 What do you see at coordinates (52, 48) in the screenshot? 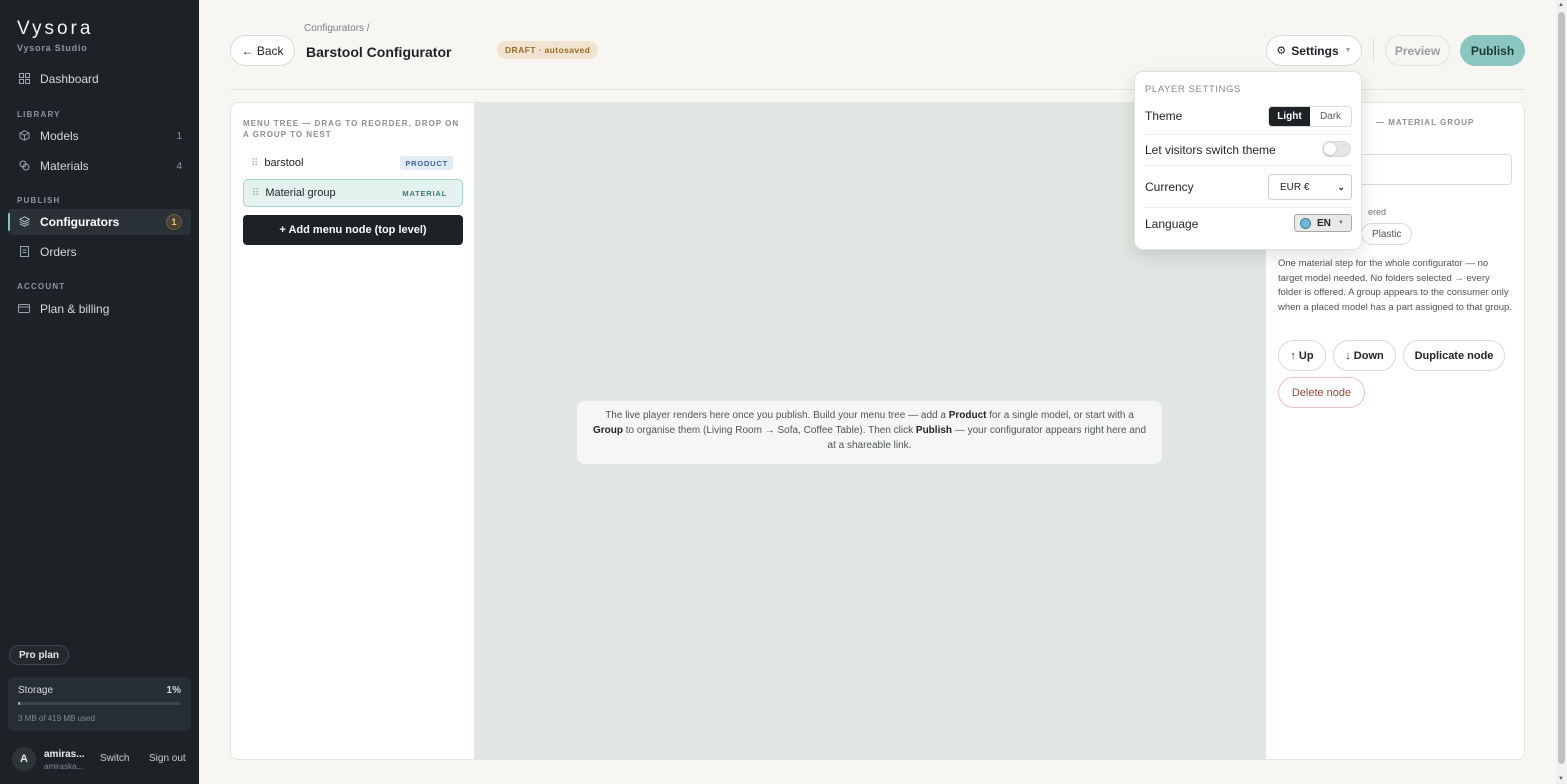
I see `brand-subtitle: Vysora Studio` at bounding box center [52, 48].